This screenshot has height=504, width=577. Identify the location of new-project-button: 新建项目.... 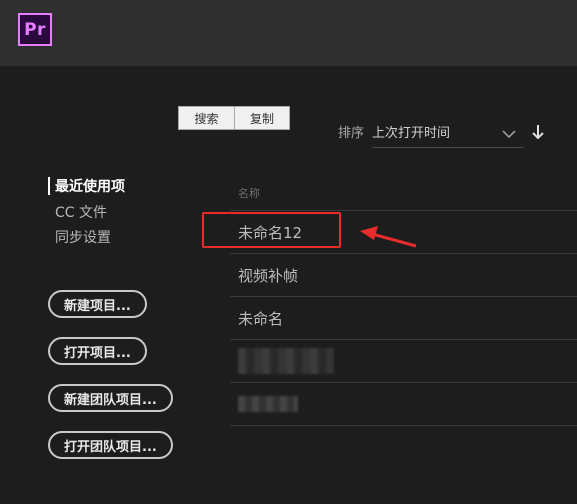
(97, 304).